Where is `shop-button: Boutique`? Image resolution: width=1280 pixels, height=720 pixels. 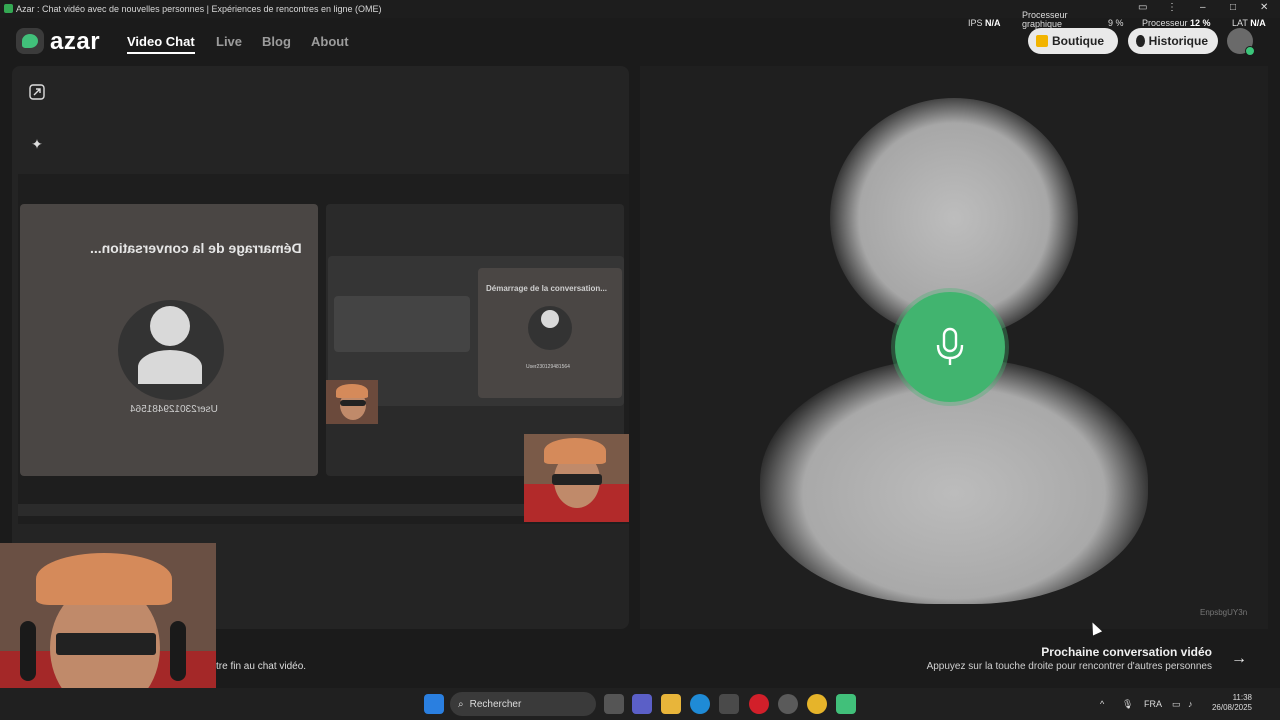 shop-button: Boutique is located at coordinates (1073, 41).